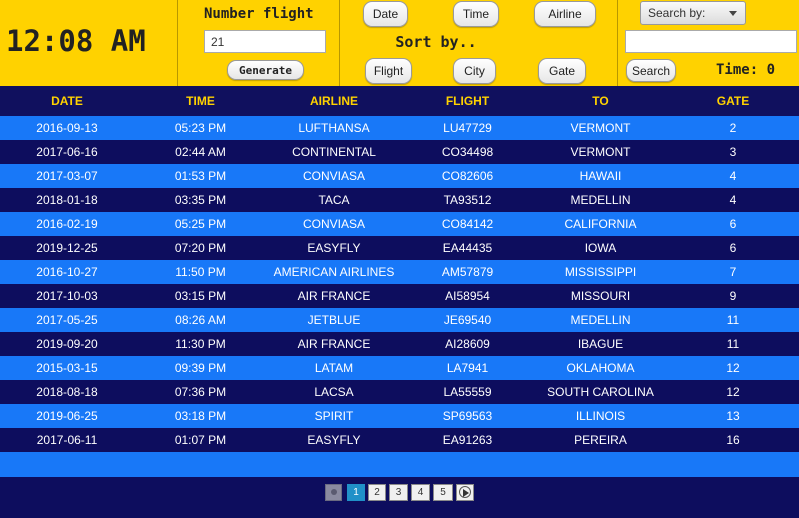 The image size is (799, 518). Describe the element at coordinates (200, 152) in the screenshot. I see `cell-time: 02:44 AM` at that location.